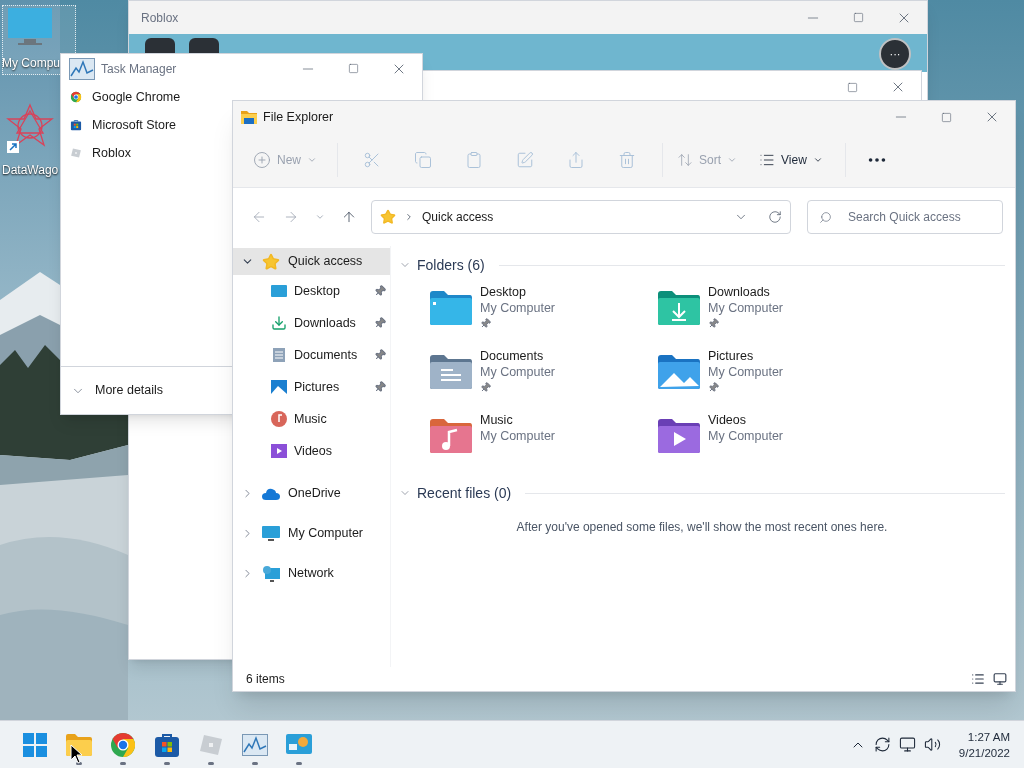 This screenshot has width=1024, height=768. What do you see at coordinates (767, 160) in the screenshot?
I see `list-icon` at bounding box center [767, 160].